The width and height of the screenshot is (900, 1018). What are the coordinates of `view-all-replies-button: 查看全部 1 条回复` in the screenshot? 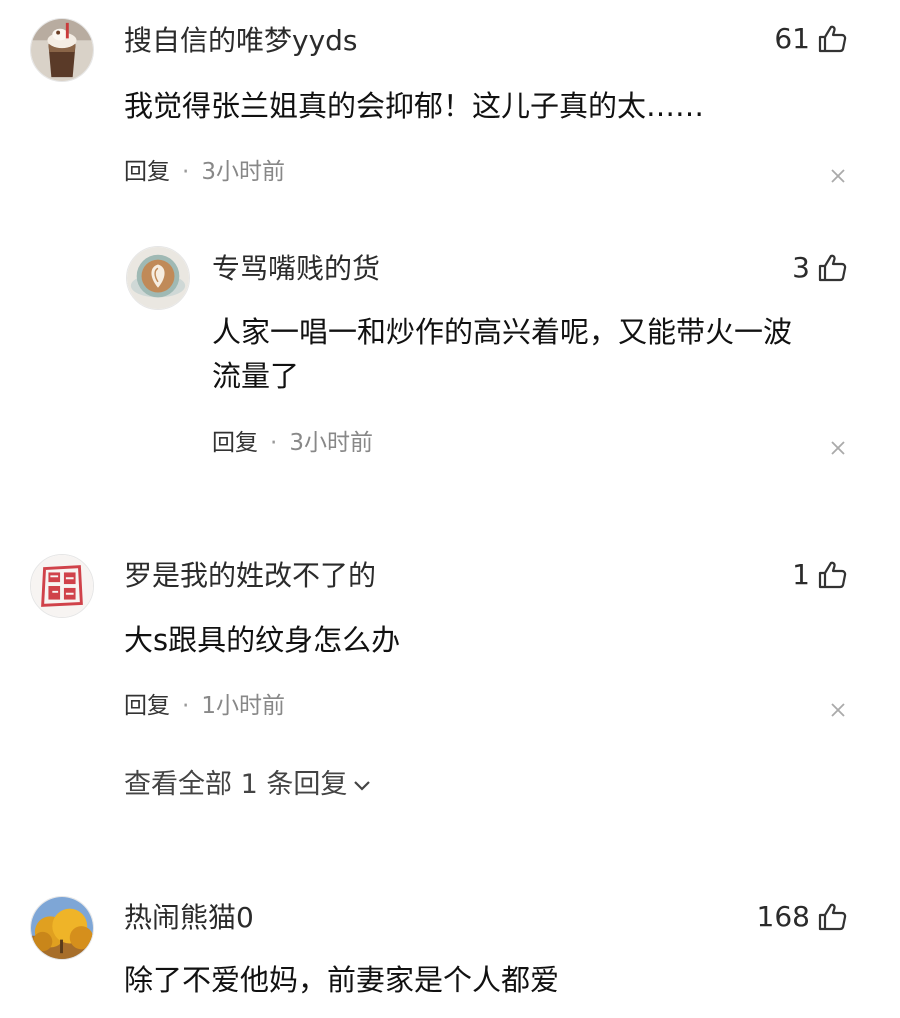 It's located at (248, 785).